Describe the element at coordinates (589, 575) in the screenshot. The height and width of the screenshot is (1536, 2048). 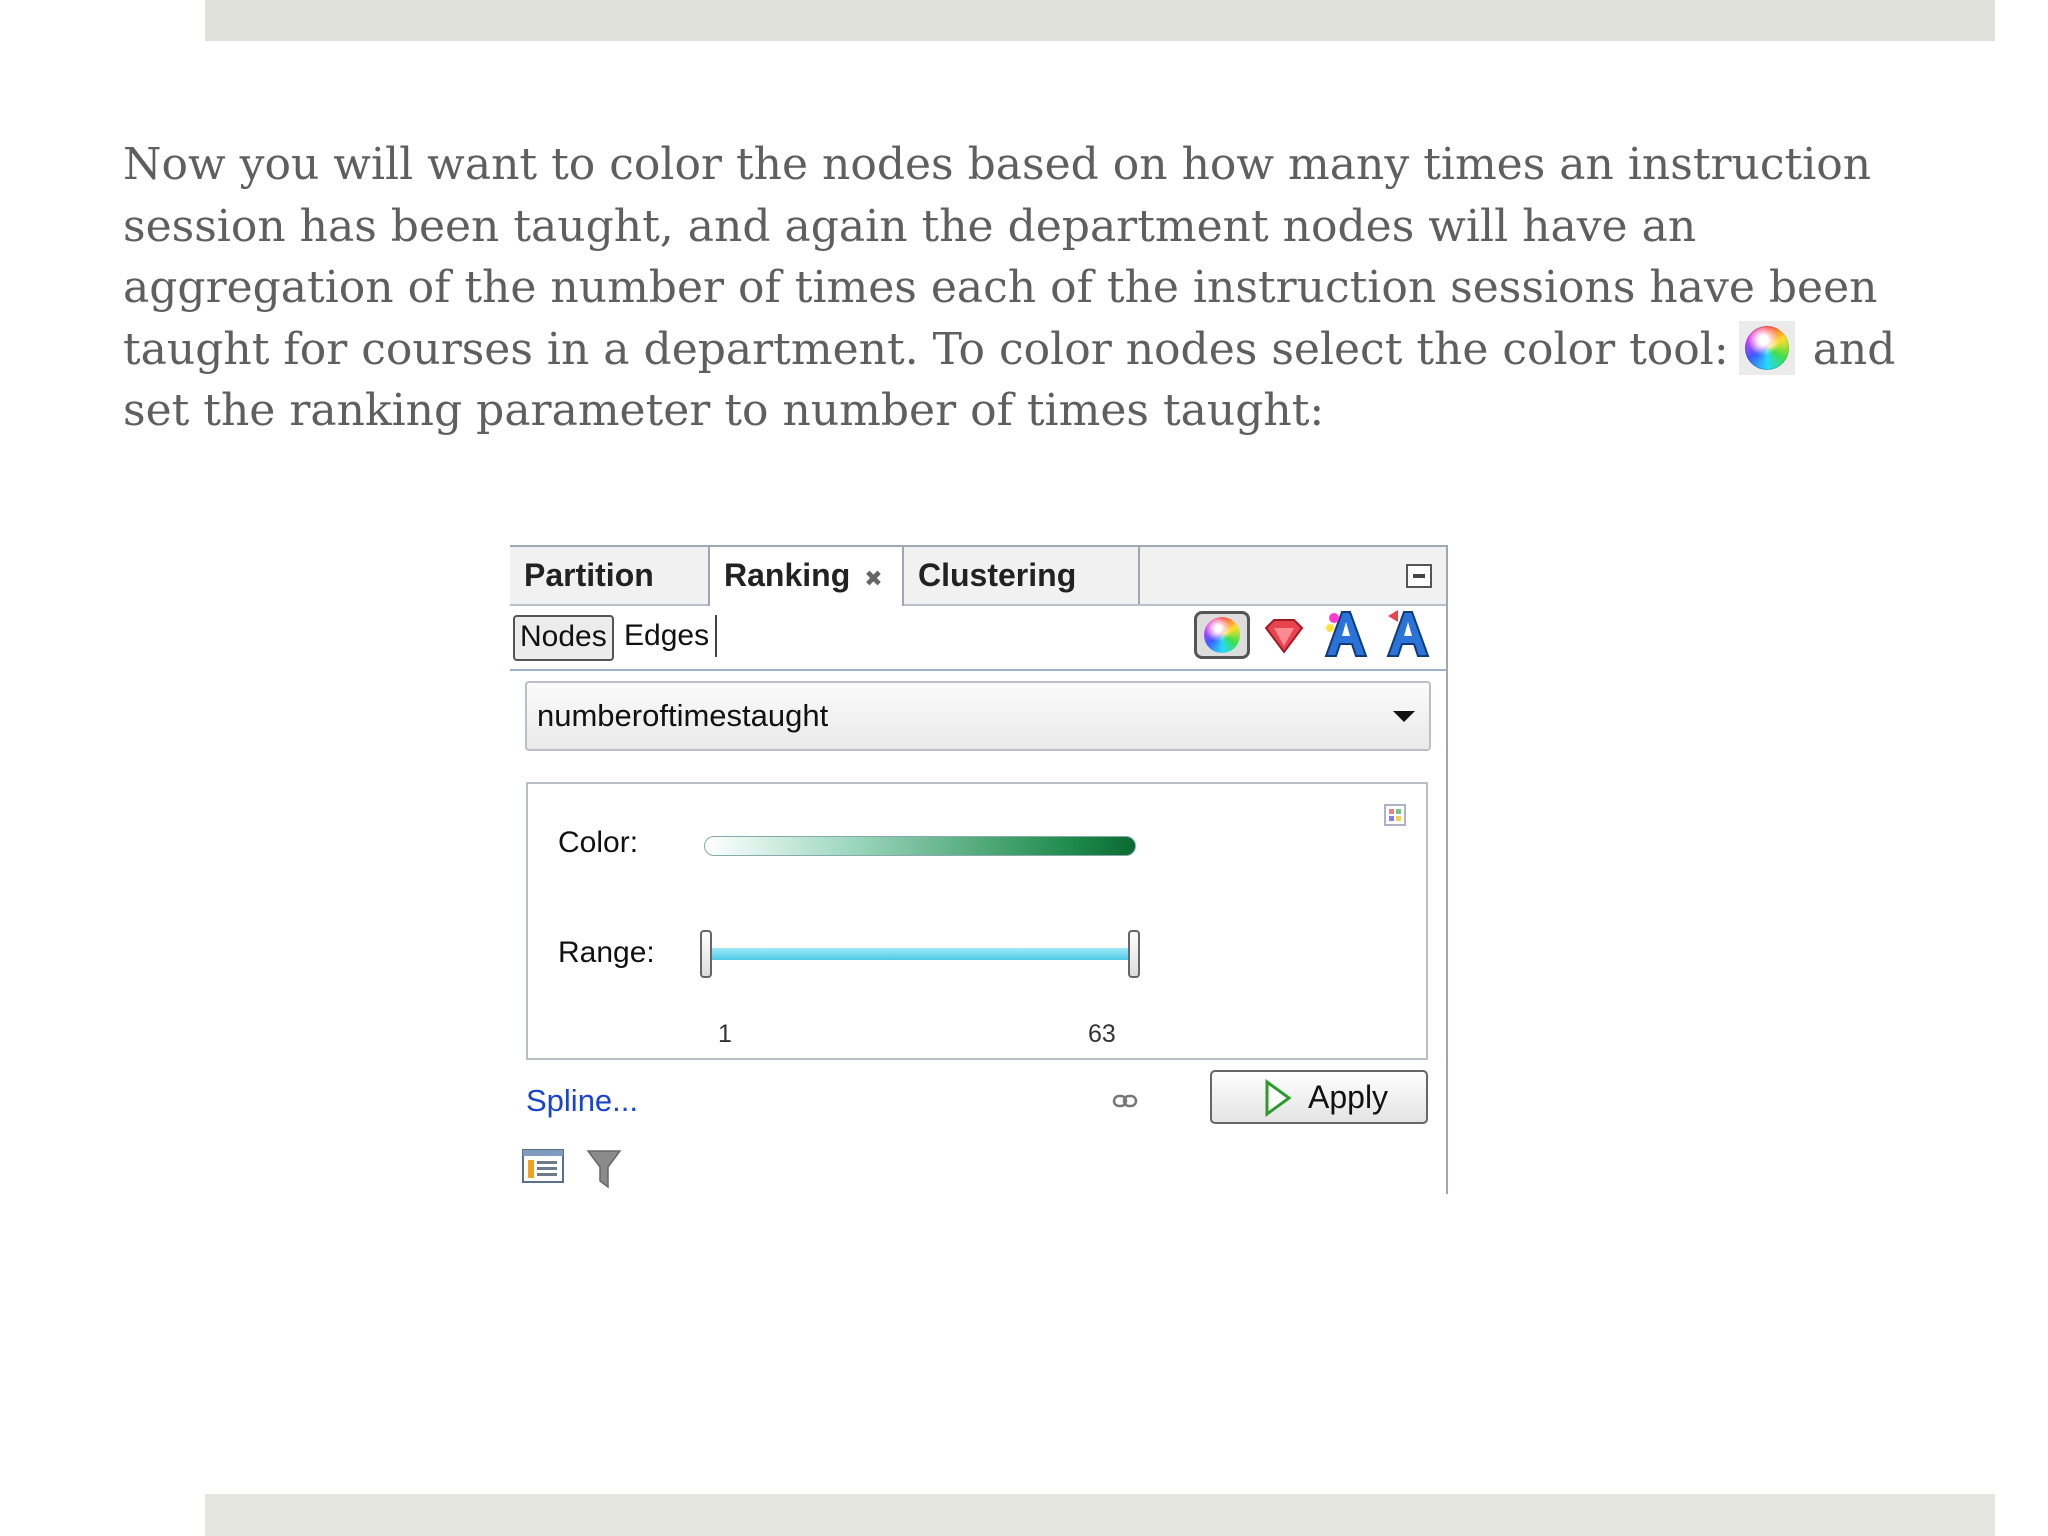
I see `tab-partition-label: Partition` at that location.